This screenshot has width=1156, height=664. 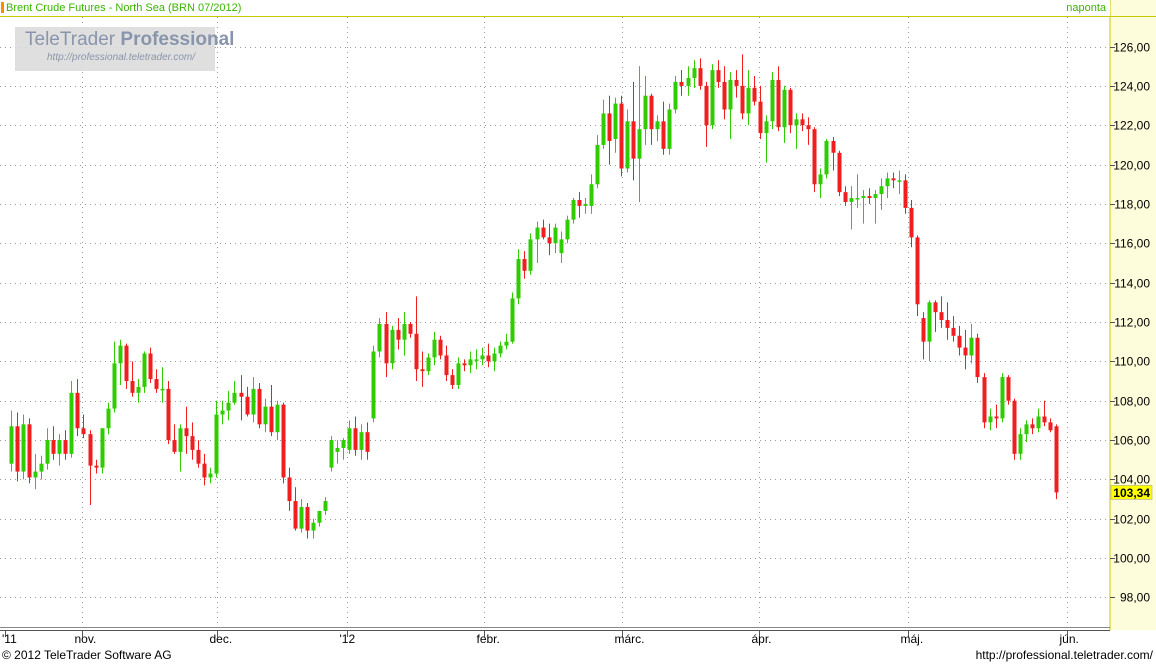 I want to click on time-tick-label: dec., so click(x=221, y=639).